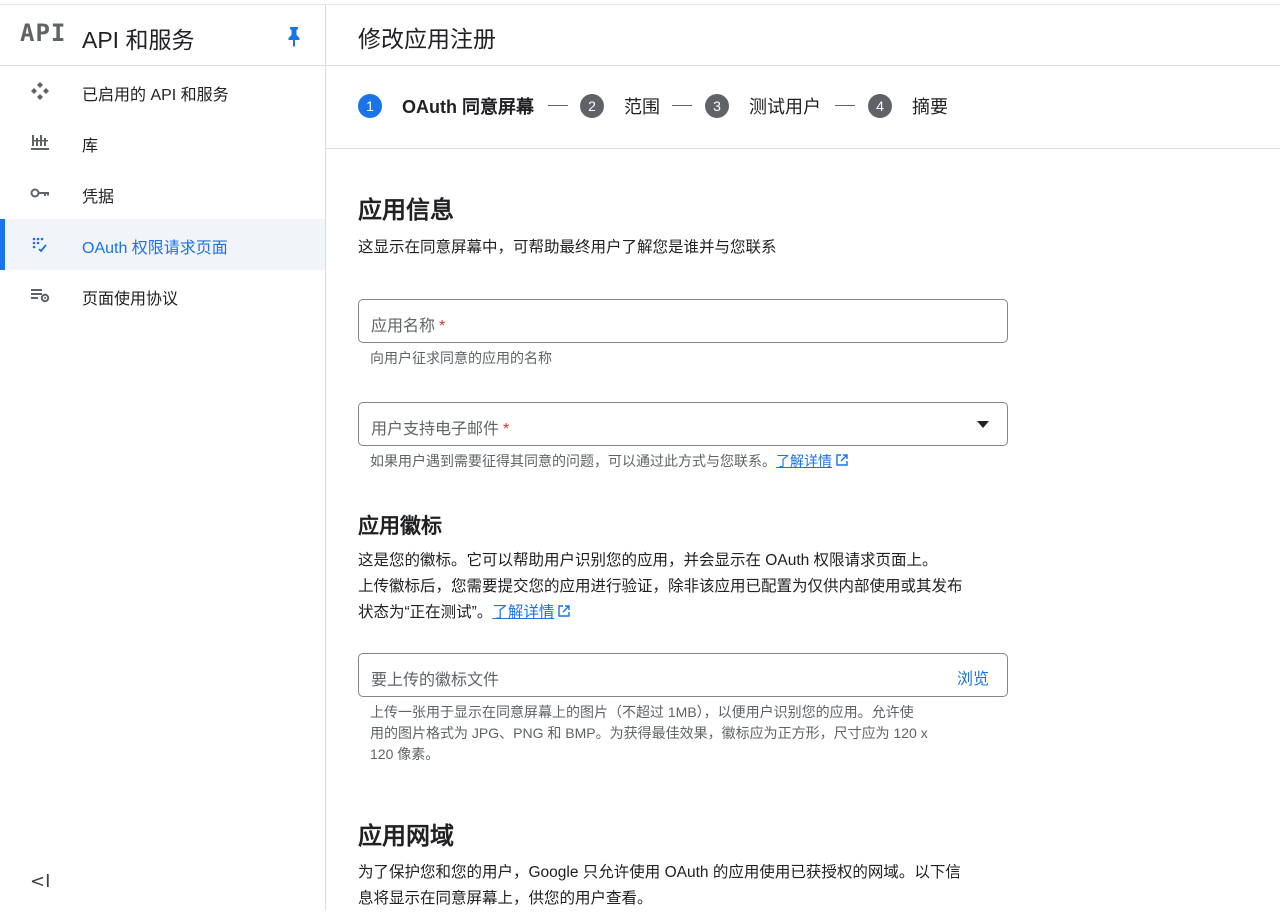 The height and width of the screenshot is (912, 1280). I want to click on sidebar-item-label: 凭据, so click(98, 197).